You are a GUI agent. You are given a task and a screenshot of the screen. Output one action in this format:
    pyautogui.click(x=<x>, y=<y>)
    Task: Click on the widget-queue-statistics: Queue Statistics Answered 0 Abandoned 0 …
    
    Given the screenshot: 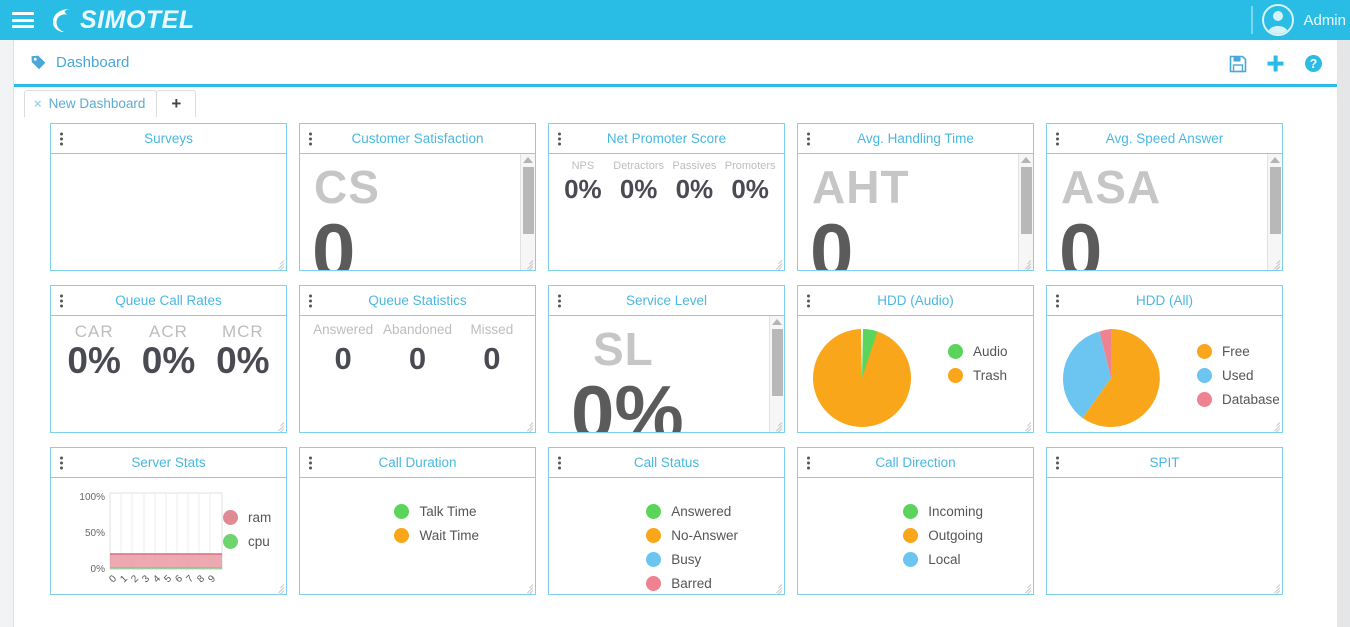 What is the action you would take?
    pyautogui.click(x=417, y=359)
    